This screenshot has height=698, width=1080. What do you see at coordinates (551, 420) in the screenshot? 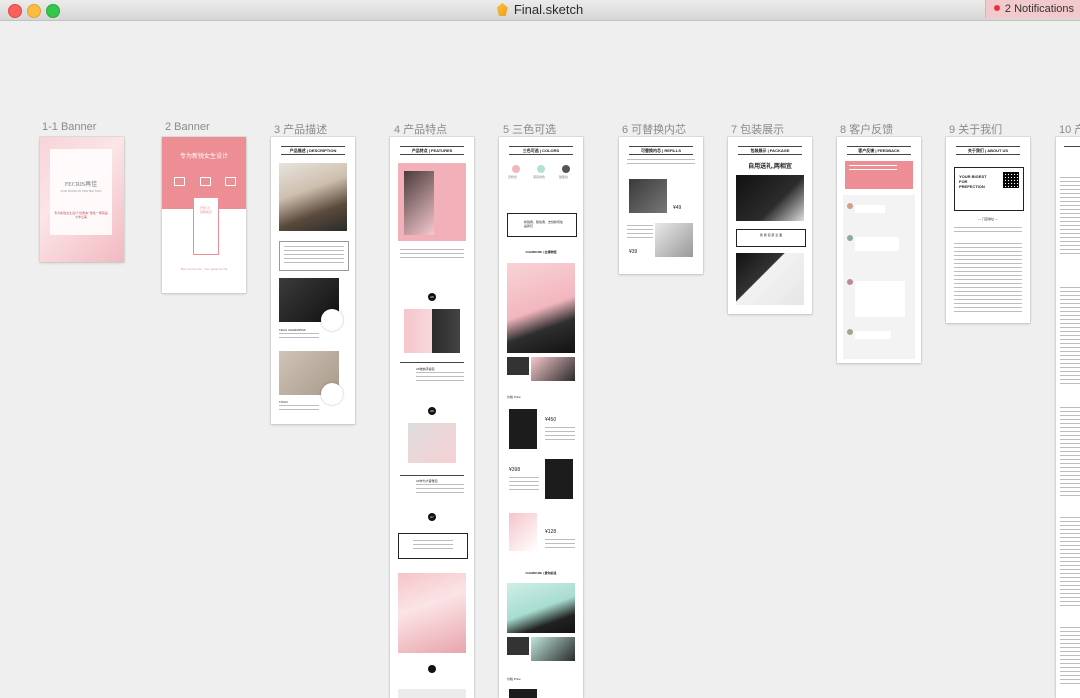
I see `price-value: ¥450` at bounding box center [551, 420].